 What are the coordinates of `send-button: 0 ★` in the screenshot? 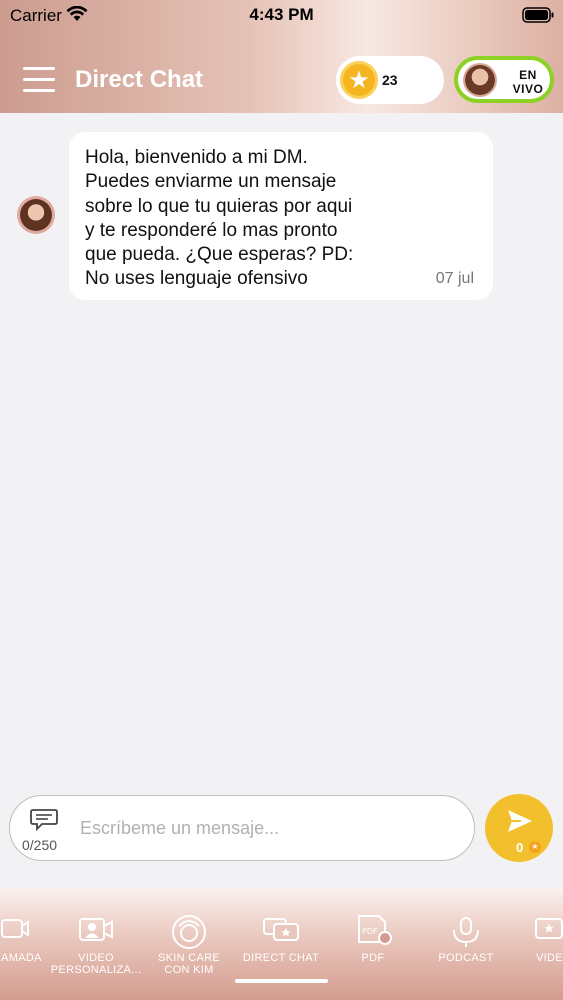 It's located at (519, 828).